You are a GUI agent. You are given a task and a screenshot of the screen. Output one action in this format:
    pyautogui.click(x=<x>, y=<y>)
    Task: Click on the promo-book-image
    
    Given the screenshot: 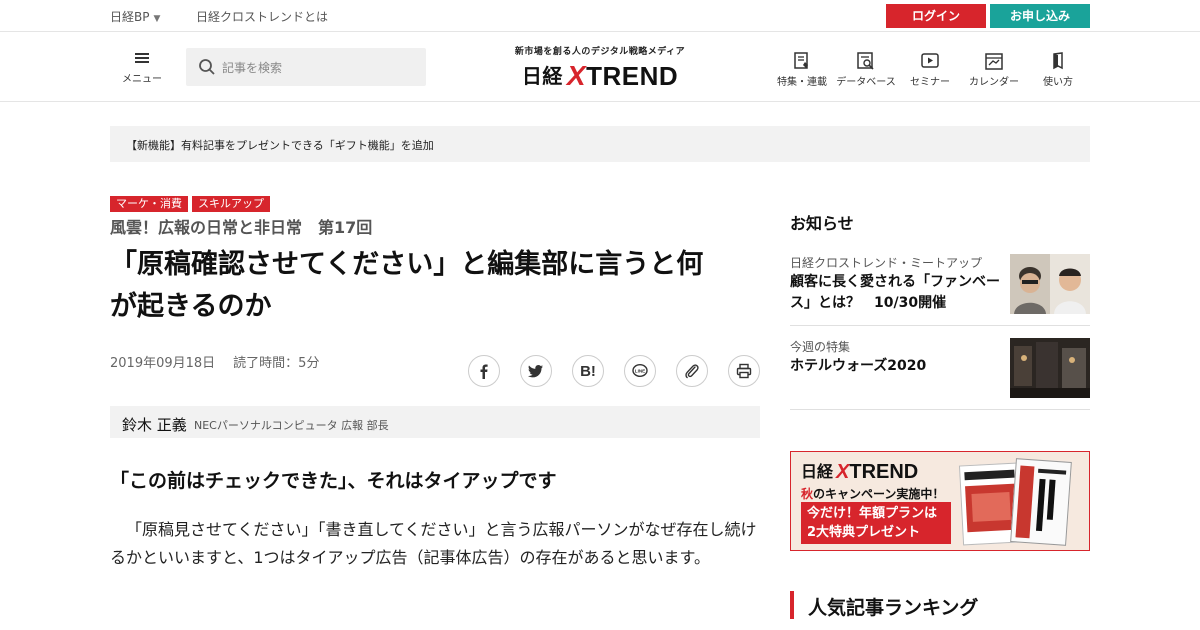 What is the action you would take?
    pyautogui.click(x=1041, y=502)
    